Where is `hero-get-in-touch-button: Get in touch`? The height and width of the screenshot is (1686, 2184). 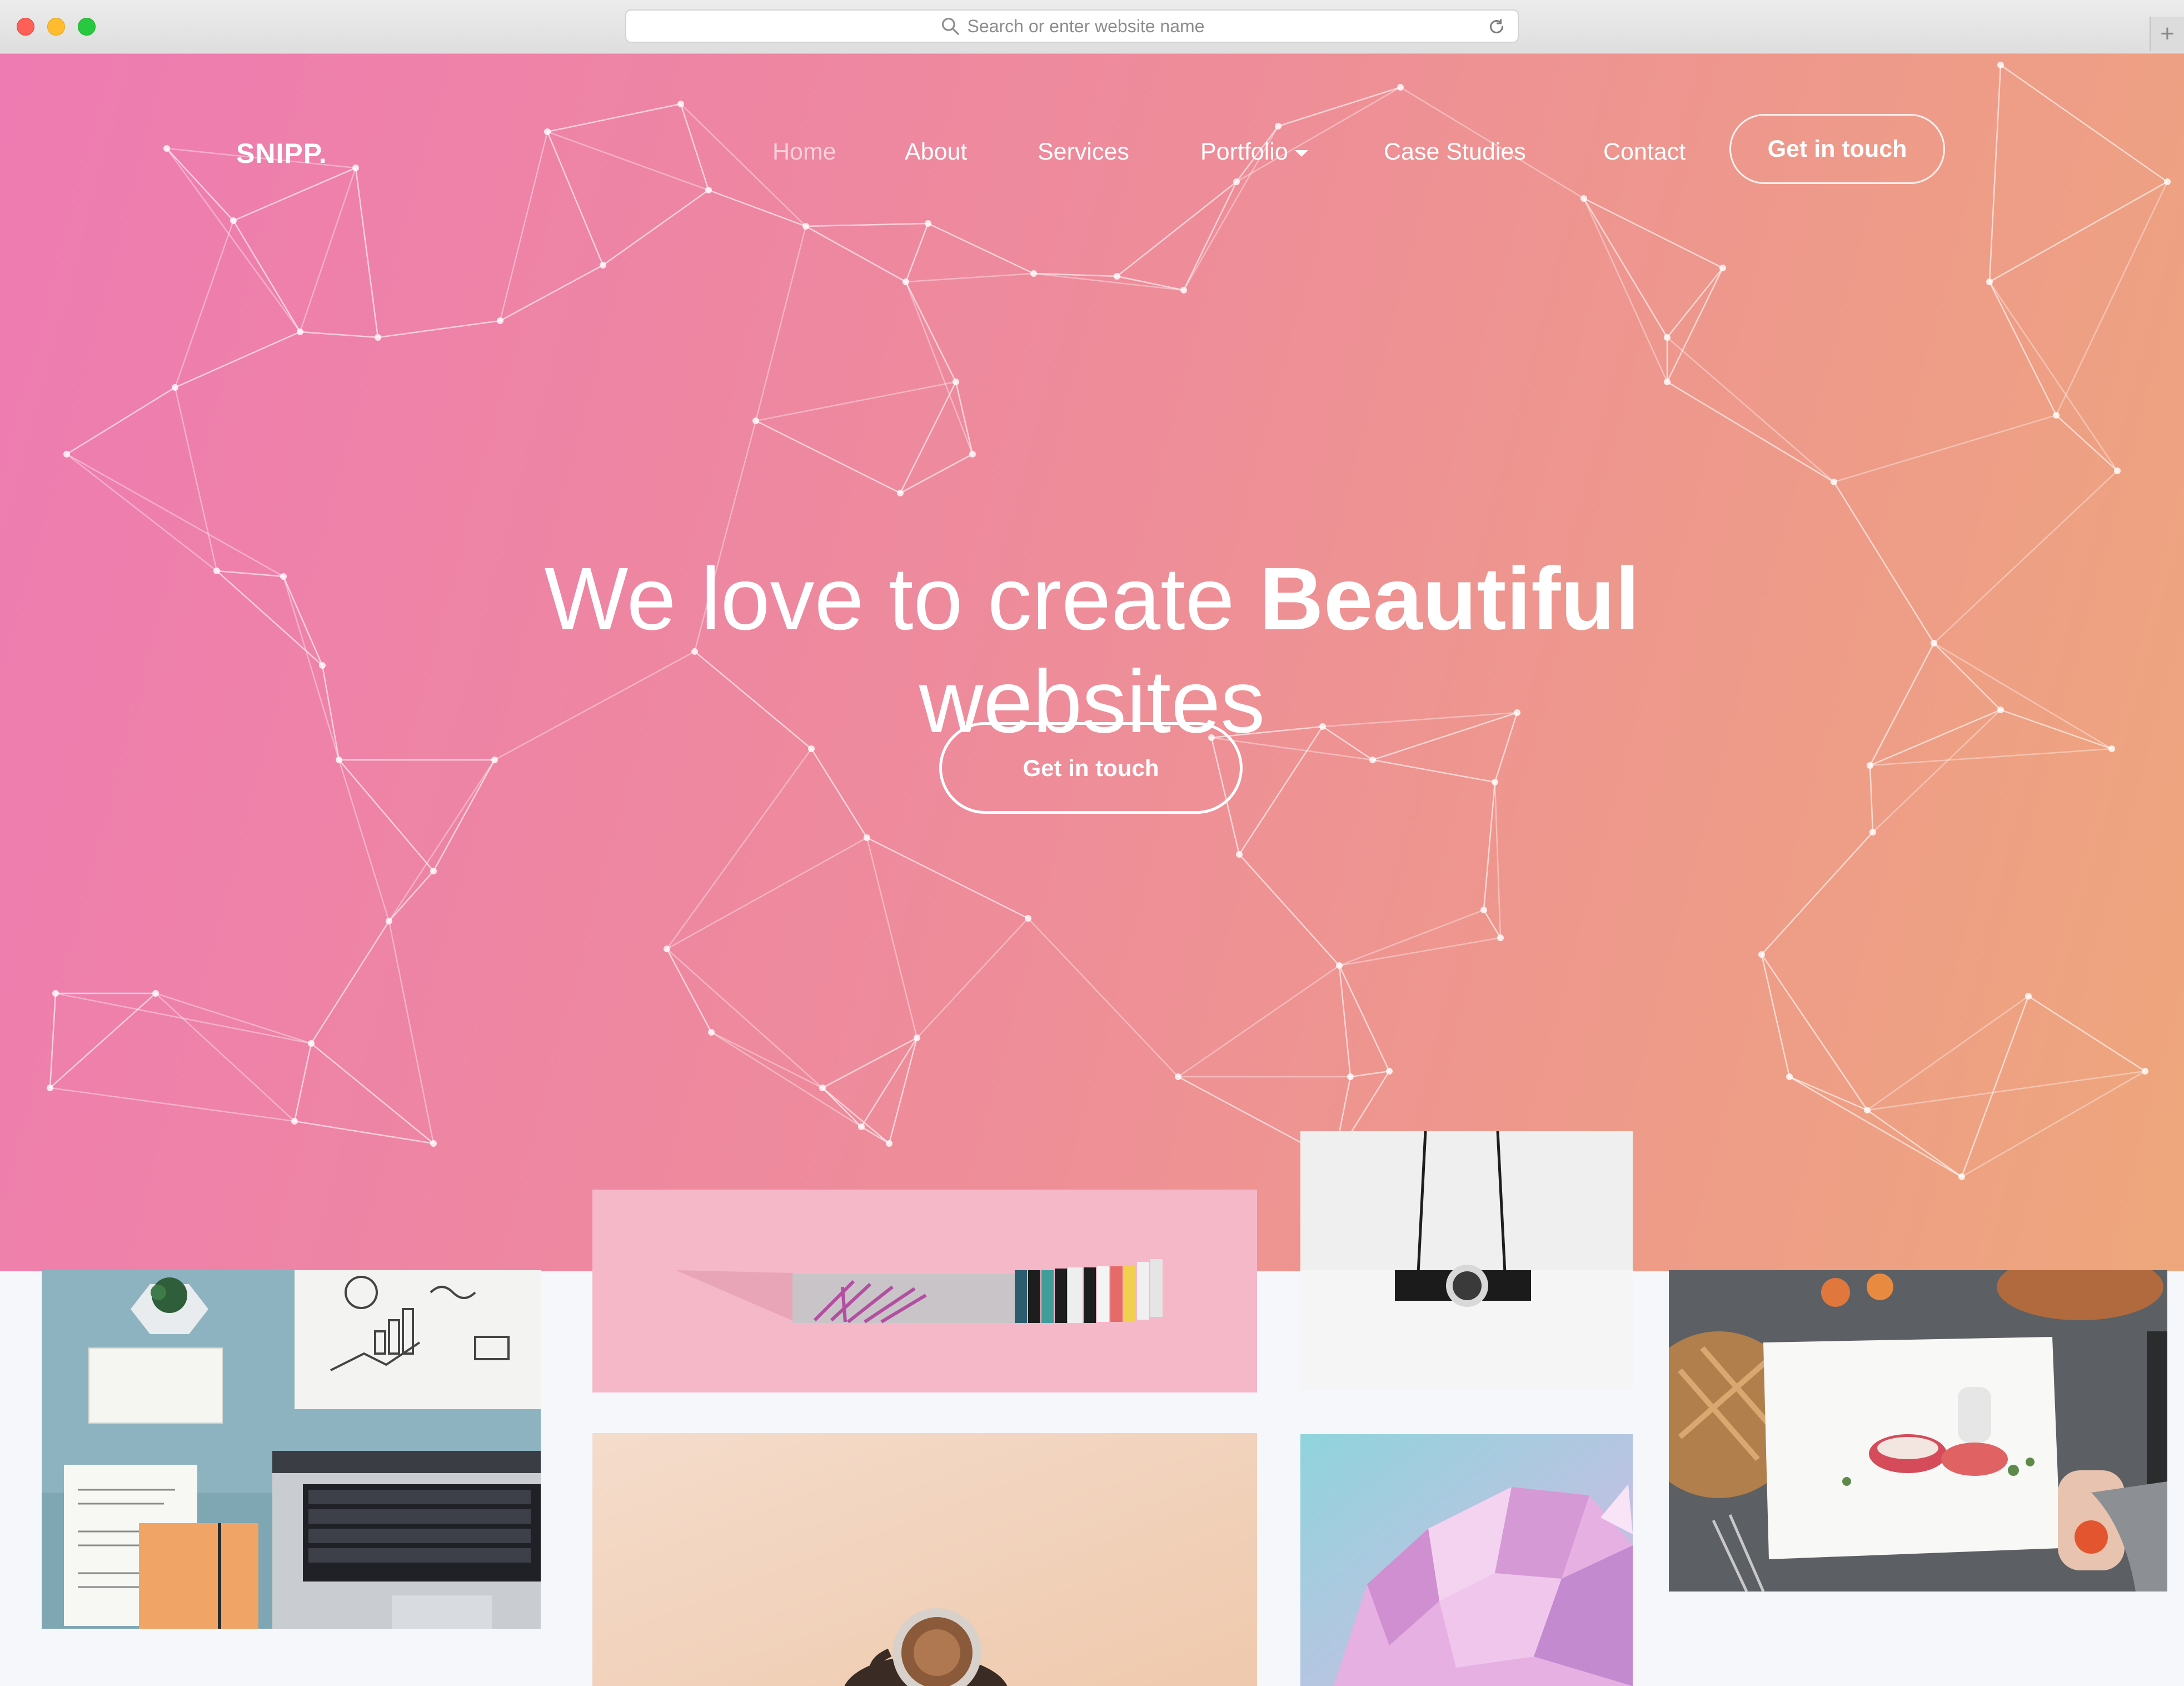
hero-get-in-touch-button: Get in touch is located at coordinates (1091, 768).